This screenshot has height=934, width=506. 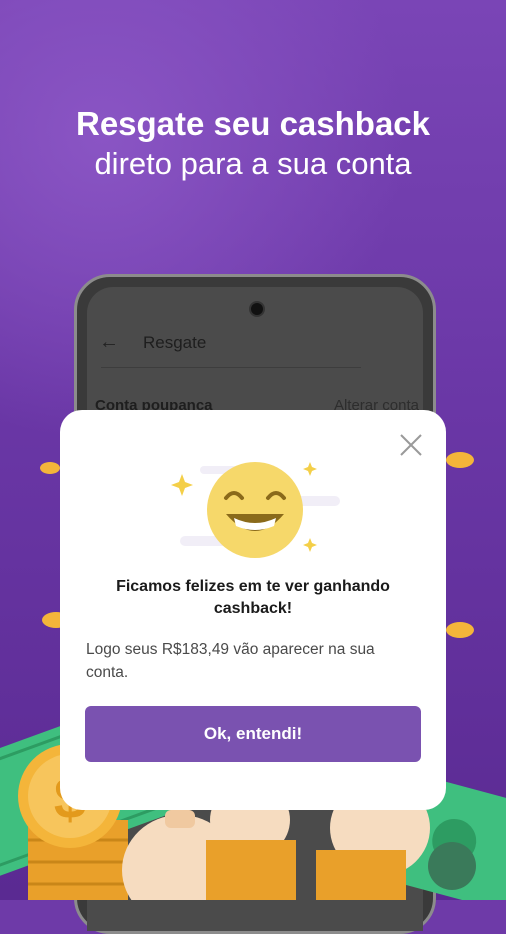 What do you see at coordinates (411, 445) in the screenshot?
I see `close-icon` at bounding box center [411, 445].